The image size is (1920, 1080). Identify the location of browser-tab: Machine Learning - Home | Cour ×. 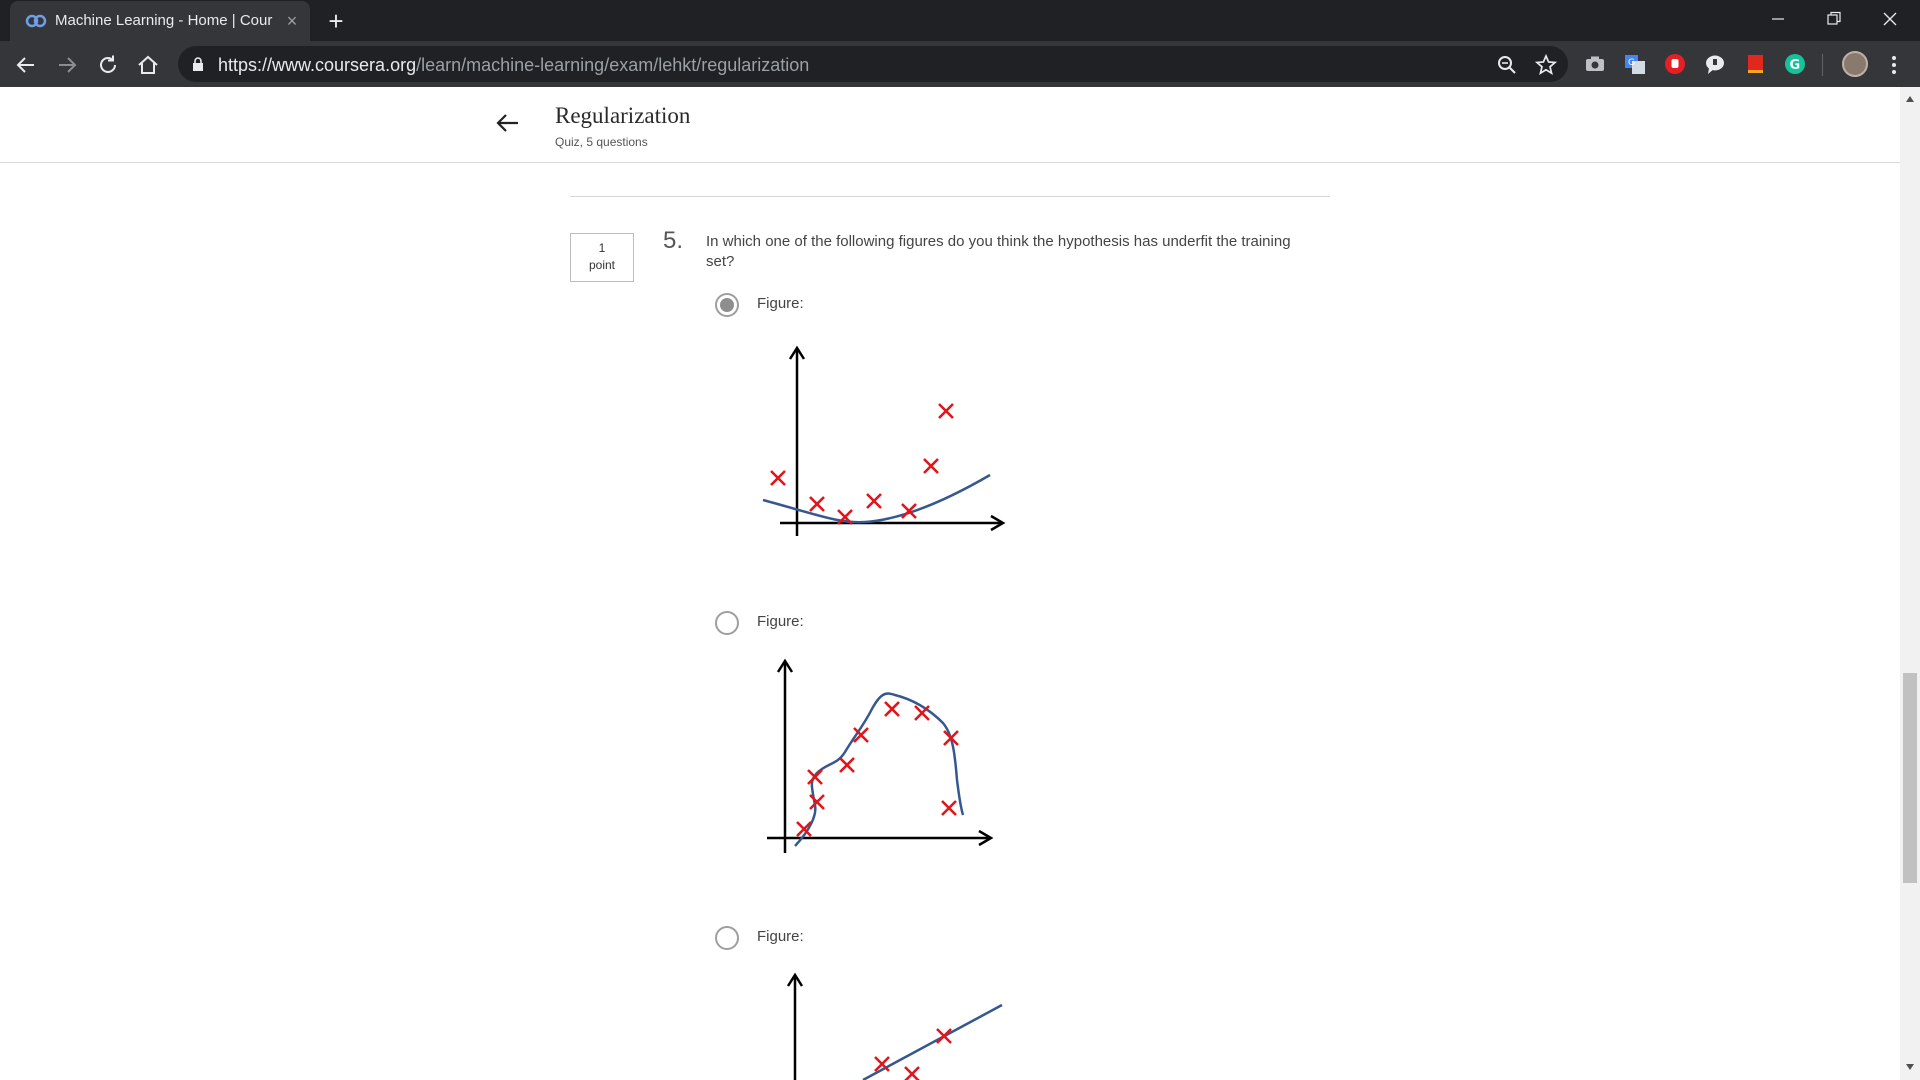
(160, 21).